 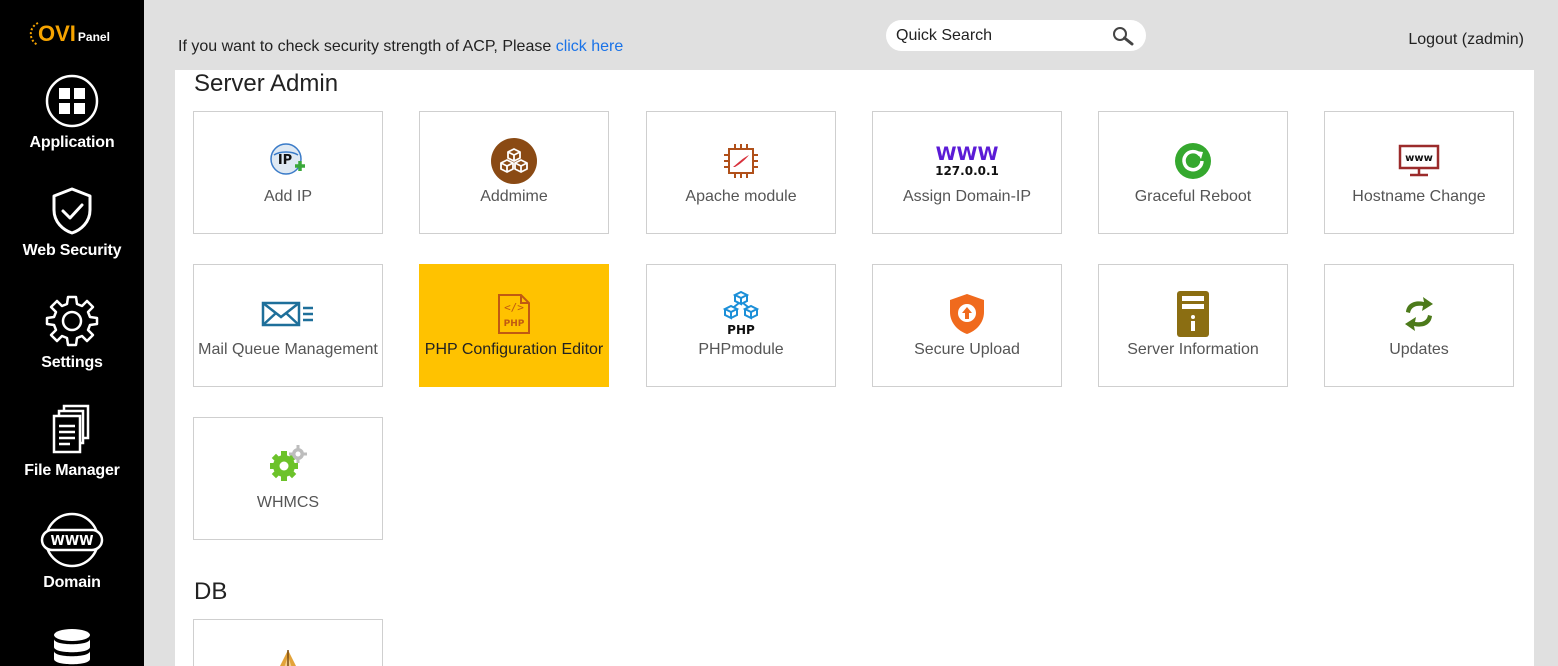 I want to click on ovipanel-logo: OVI Panel, so click(x=67, y=34).